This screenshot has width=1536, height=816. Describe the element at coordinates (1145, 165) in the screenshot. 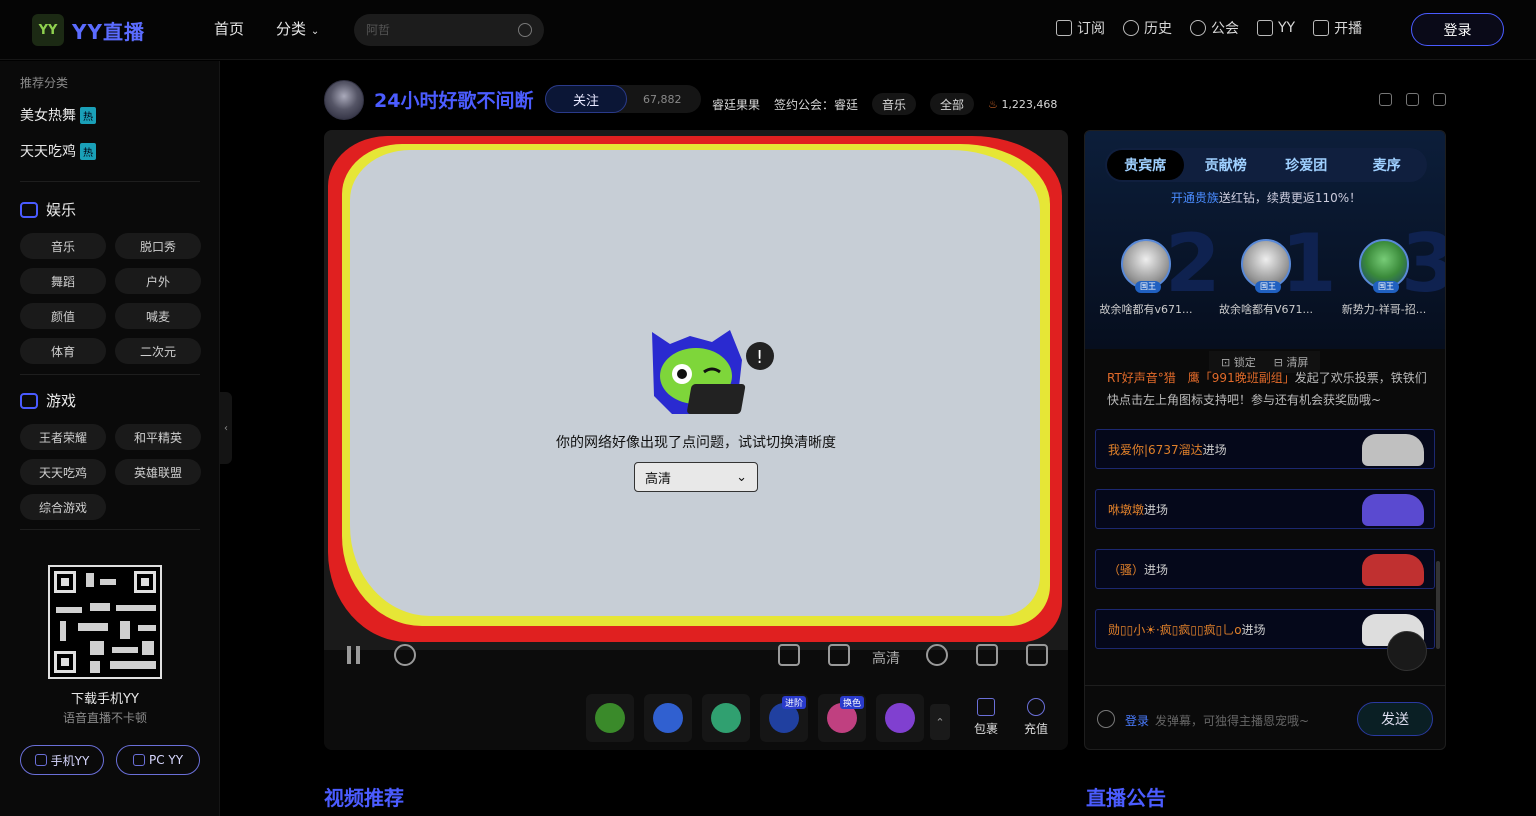

I see `tab-vip-seats: 贵宾席` at that location.